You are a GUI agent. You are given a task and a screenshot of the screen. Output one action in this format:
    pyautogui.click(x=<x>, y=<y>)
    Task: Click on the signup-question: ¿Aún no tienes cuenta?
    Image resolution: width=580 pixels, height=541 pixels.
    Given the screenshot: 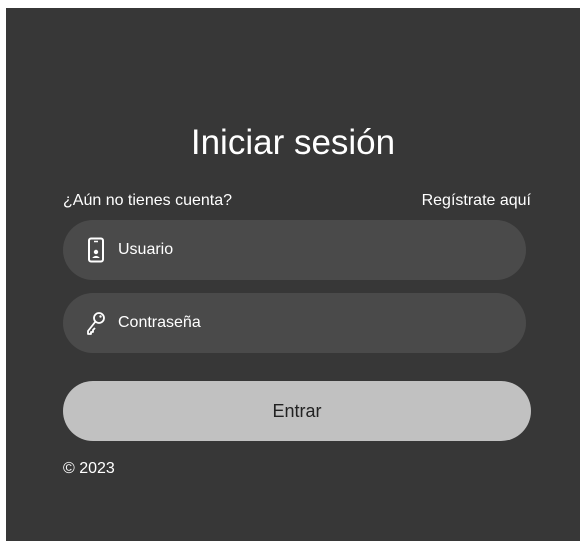 What is the action you would take?
    pyautogui.click(x=148, y=200)
    